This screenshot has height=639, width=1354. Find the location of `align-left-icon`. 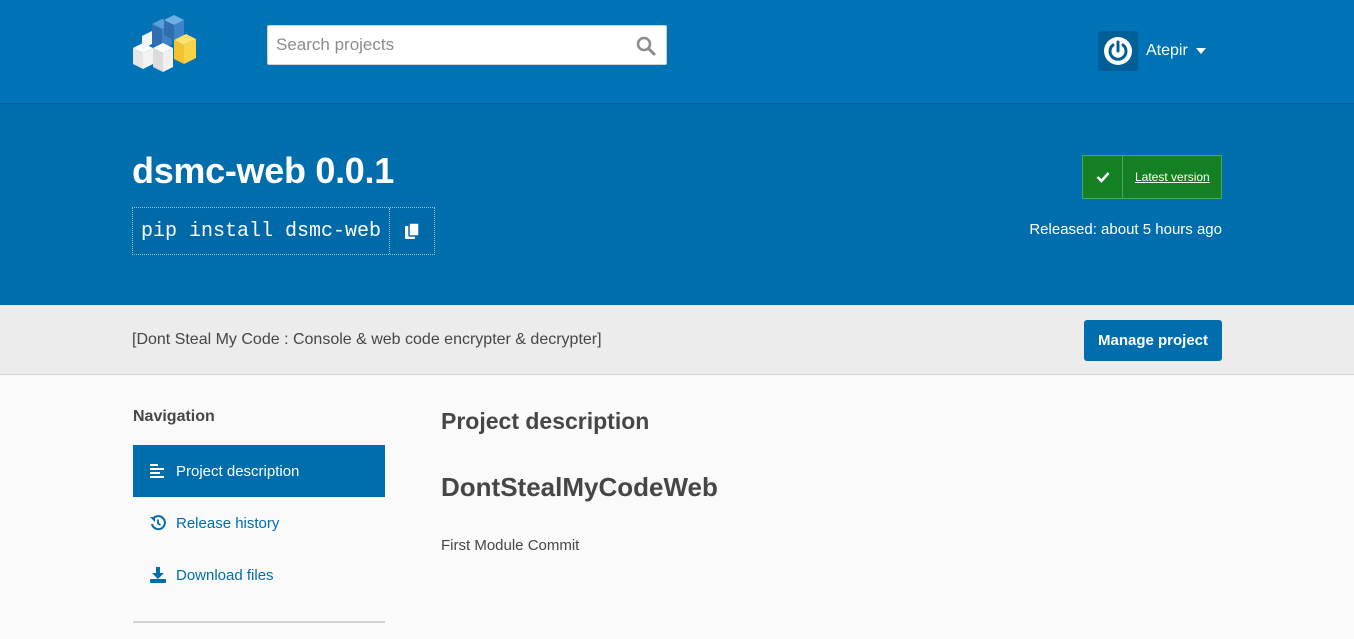

align-left-icon is located at coordinates (158, 471).